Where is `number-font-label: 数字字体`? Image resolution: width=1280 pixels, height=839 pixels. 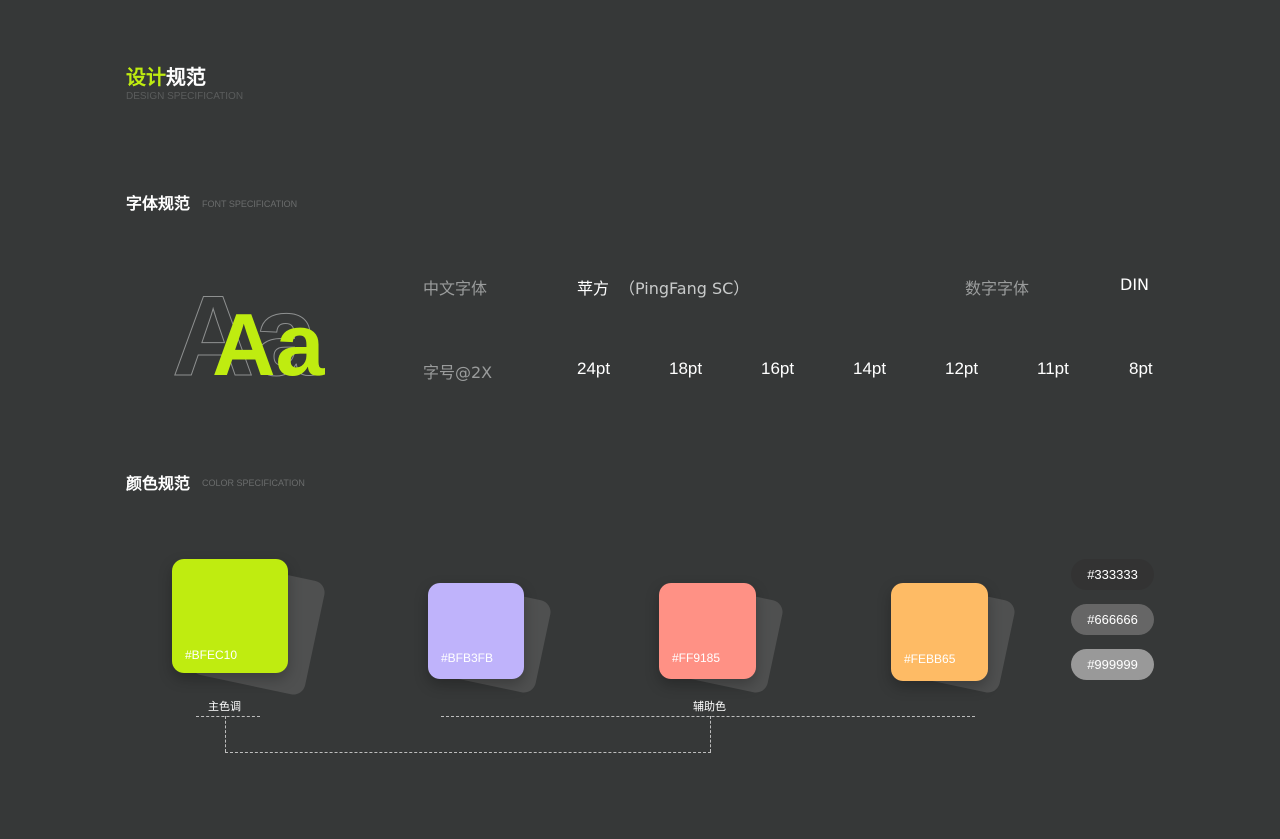 number-font-label: 数字字体 is located at coordinates (997, 288).